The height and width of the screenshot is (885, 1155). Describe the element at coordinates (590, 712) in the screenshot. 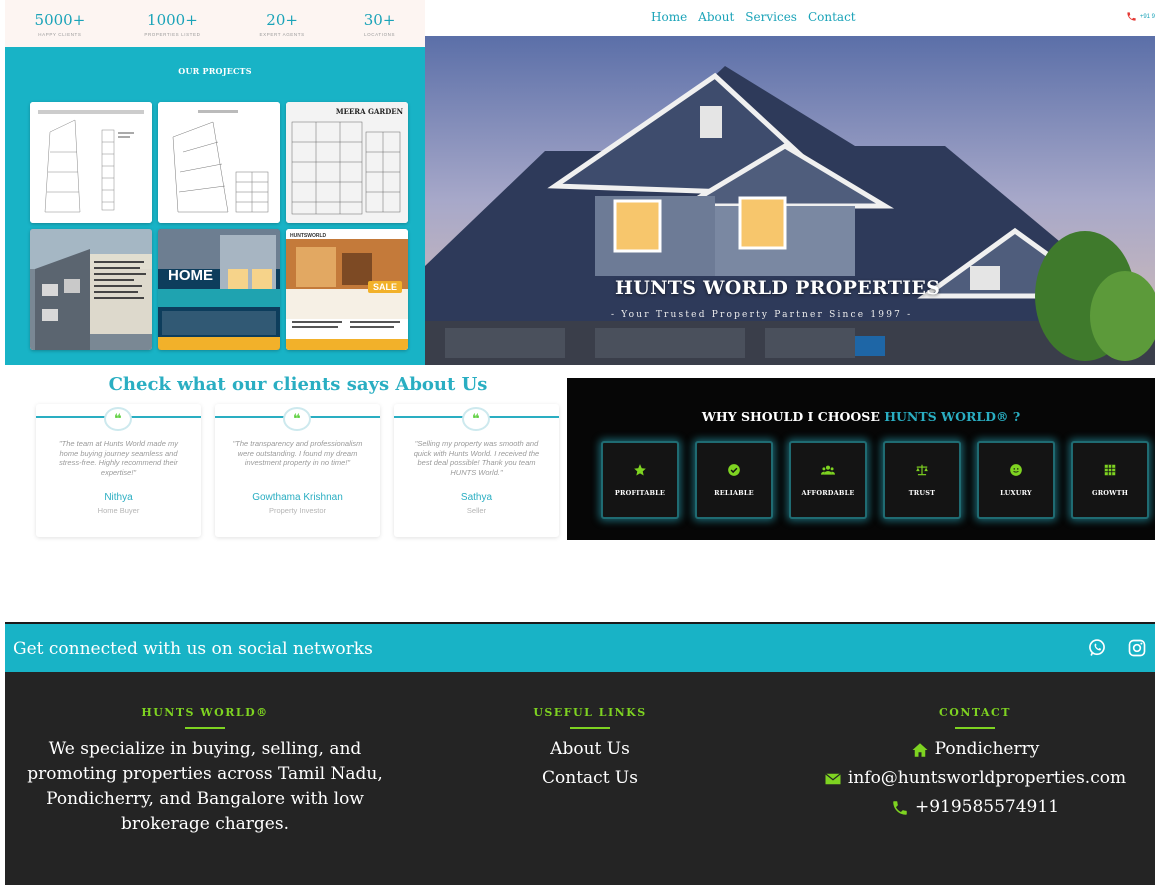

I see `footer-links-heading: USEFUL LINKS` at that location.